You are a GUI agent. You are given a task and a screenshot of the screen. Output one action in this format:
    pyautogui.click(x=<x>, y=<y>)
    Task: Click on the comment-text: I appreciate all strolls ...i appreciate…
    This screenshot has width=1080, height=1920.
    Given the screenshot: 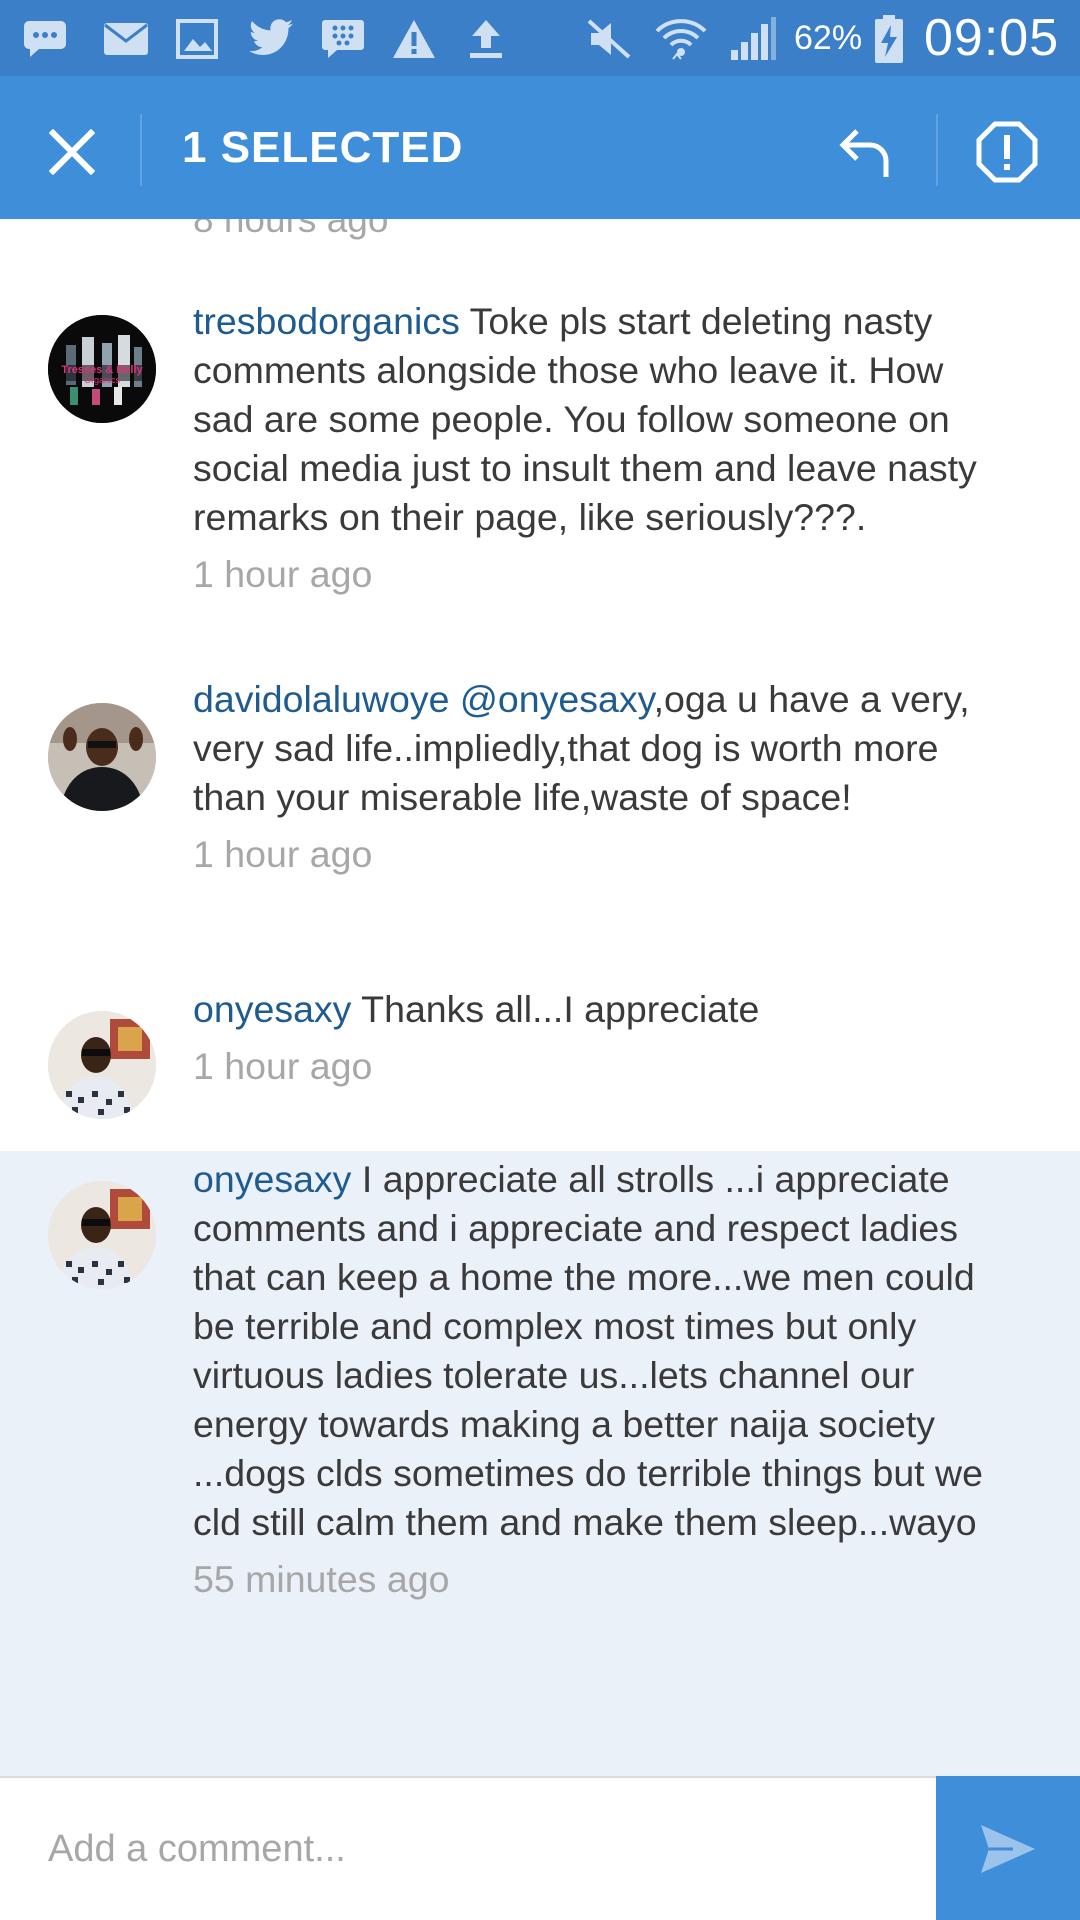 What is the action you would take?
    pyautogui.click(x=588, y=1350)
    